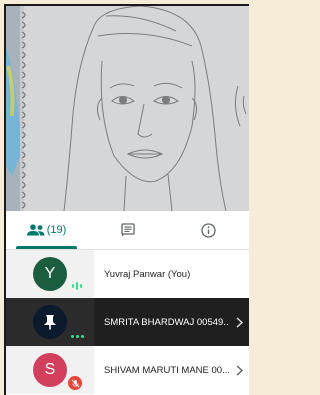 This screenshot has height=395, width=320. Describe the element at coordinates (77, 336) in the screenshot. I see `more-options-icon` at that location.